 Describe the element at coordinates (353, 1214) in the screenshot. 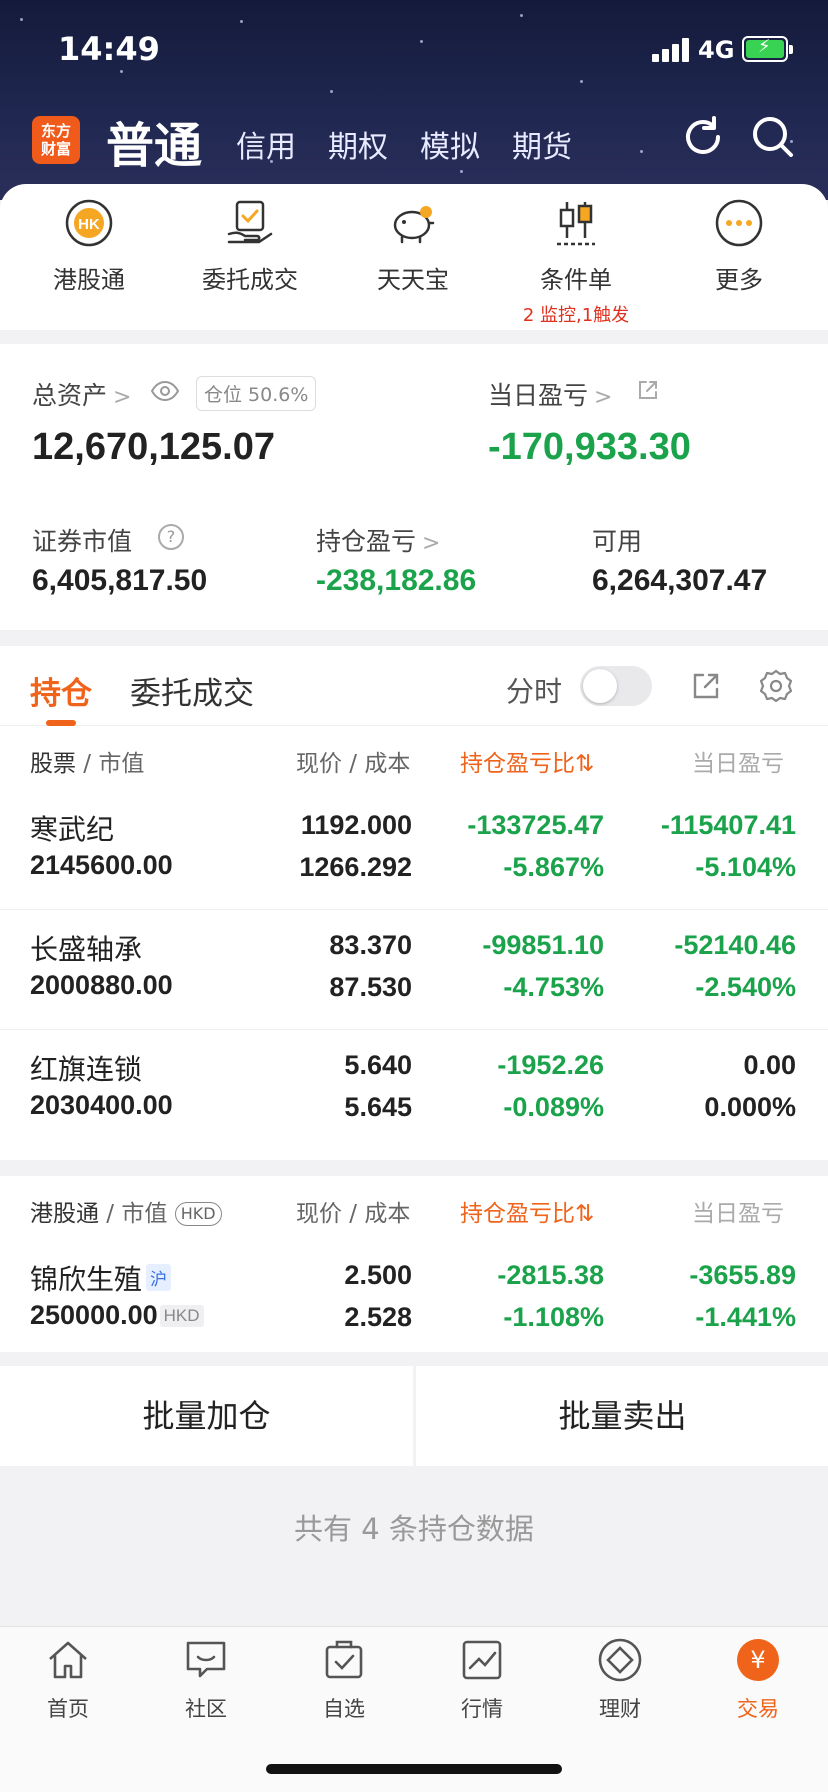

I see `col-hk-price: 现价 / 成本` at that location.